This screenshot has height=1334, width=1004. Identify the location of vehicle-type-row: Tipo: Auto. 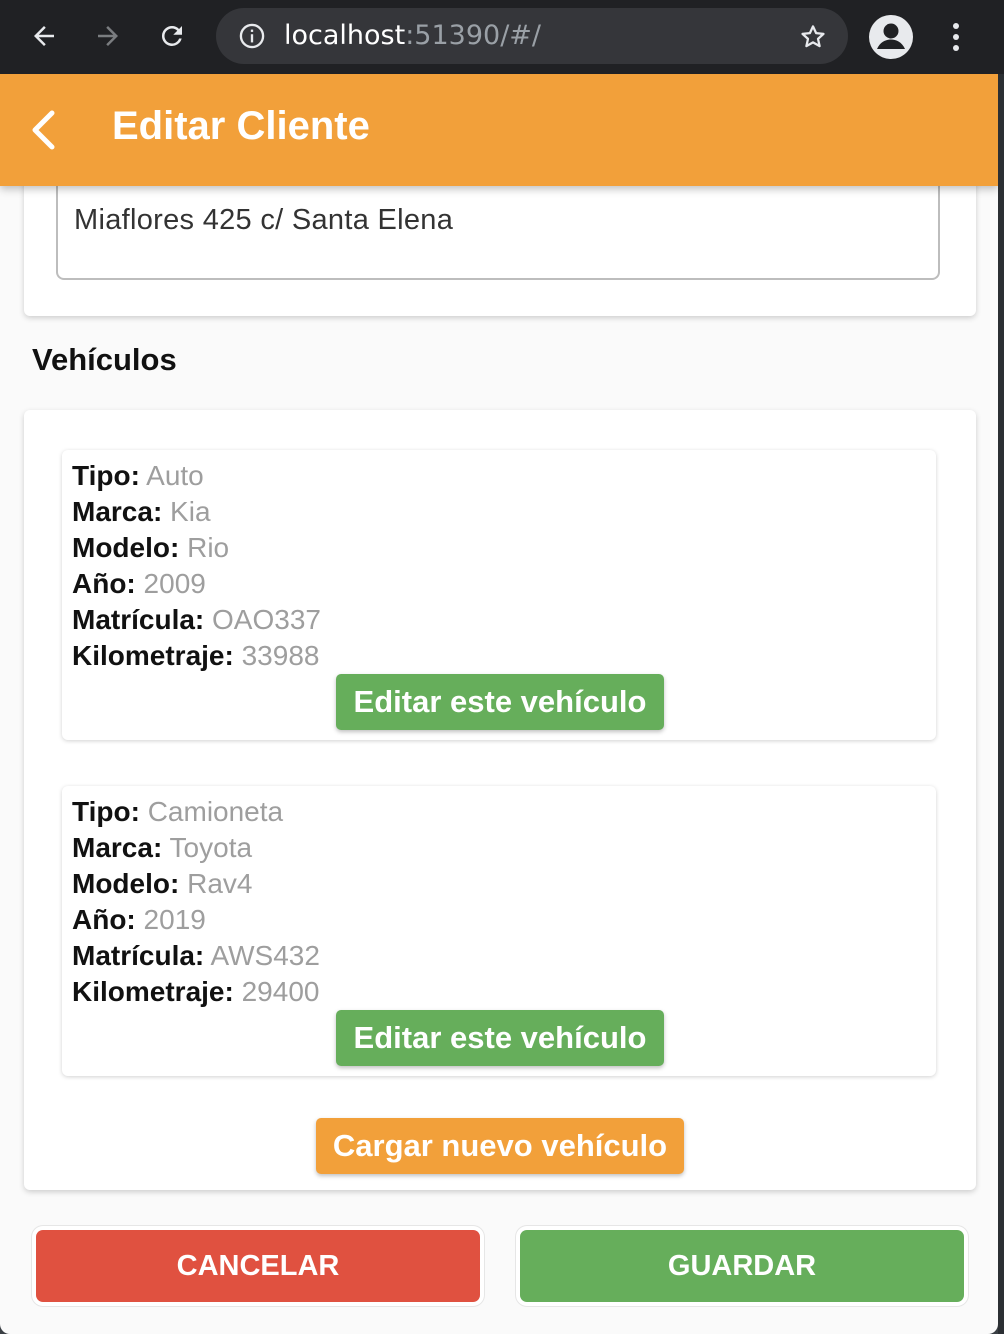
(138, 476).